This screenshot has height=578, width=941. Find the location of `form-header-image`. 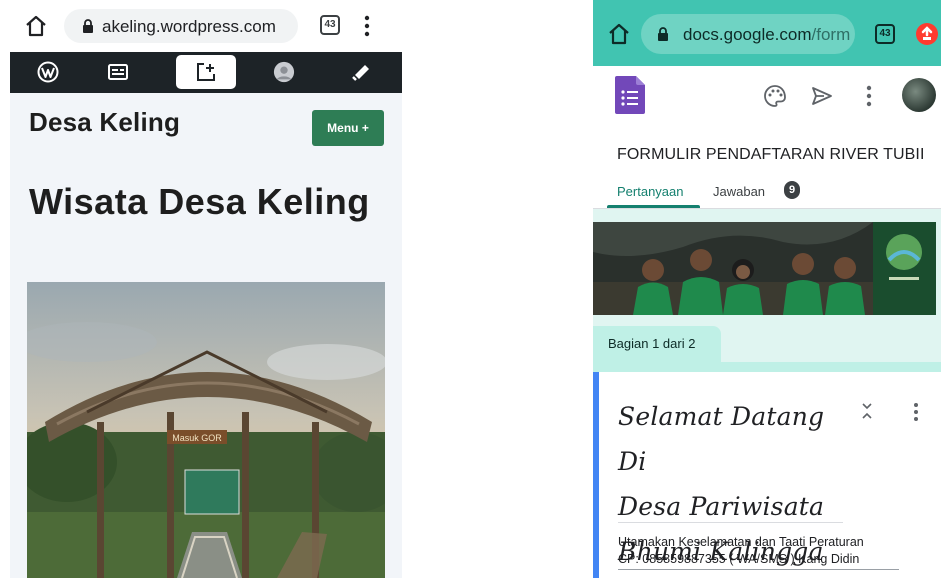

form-header-image is located at coordinates (764, 268).